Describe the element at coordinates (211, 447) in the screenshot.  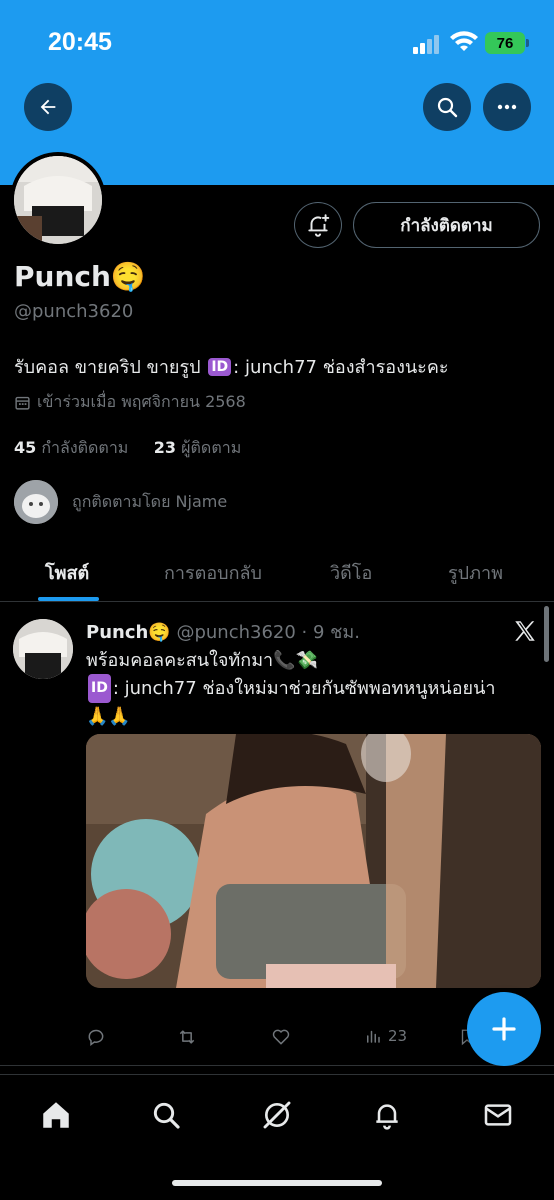
I see `followers-label: ผู้ติดตาม` at that location.